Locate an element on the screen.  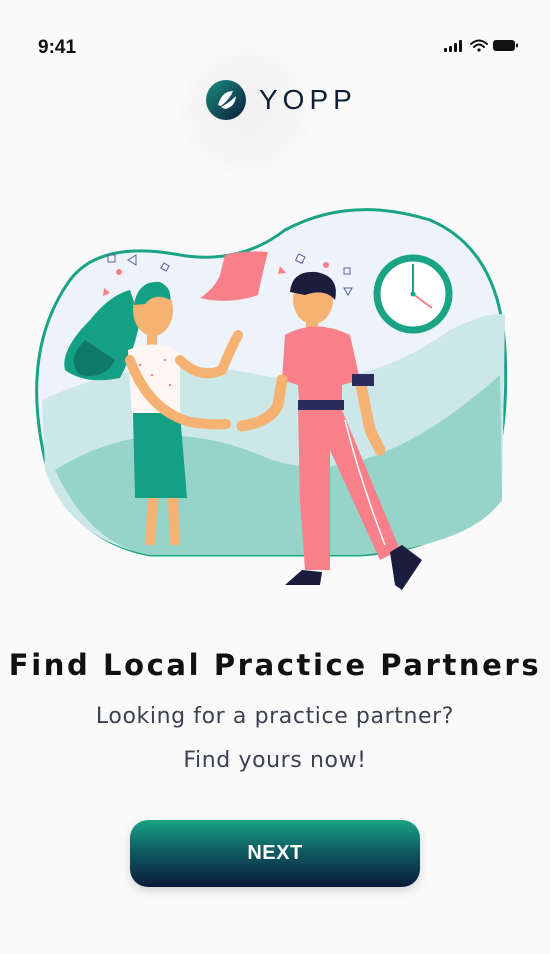
onboarding-title: Find Local Practice Partners is located at coordinates (275, 665).